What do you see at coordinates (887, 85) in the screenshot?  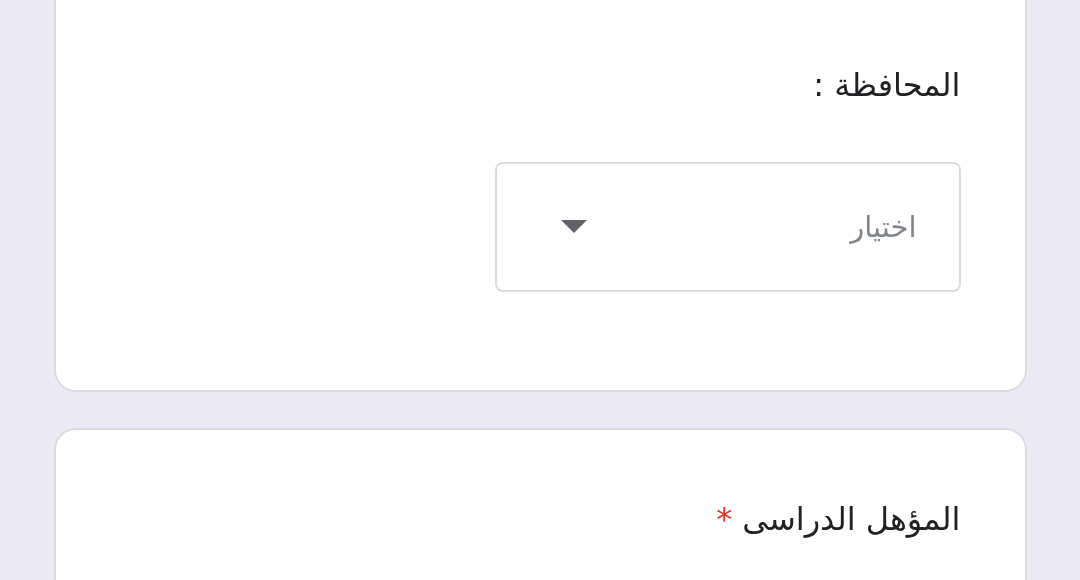 I see `question-label: المحافظة :` at bounding box center [887, 85].